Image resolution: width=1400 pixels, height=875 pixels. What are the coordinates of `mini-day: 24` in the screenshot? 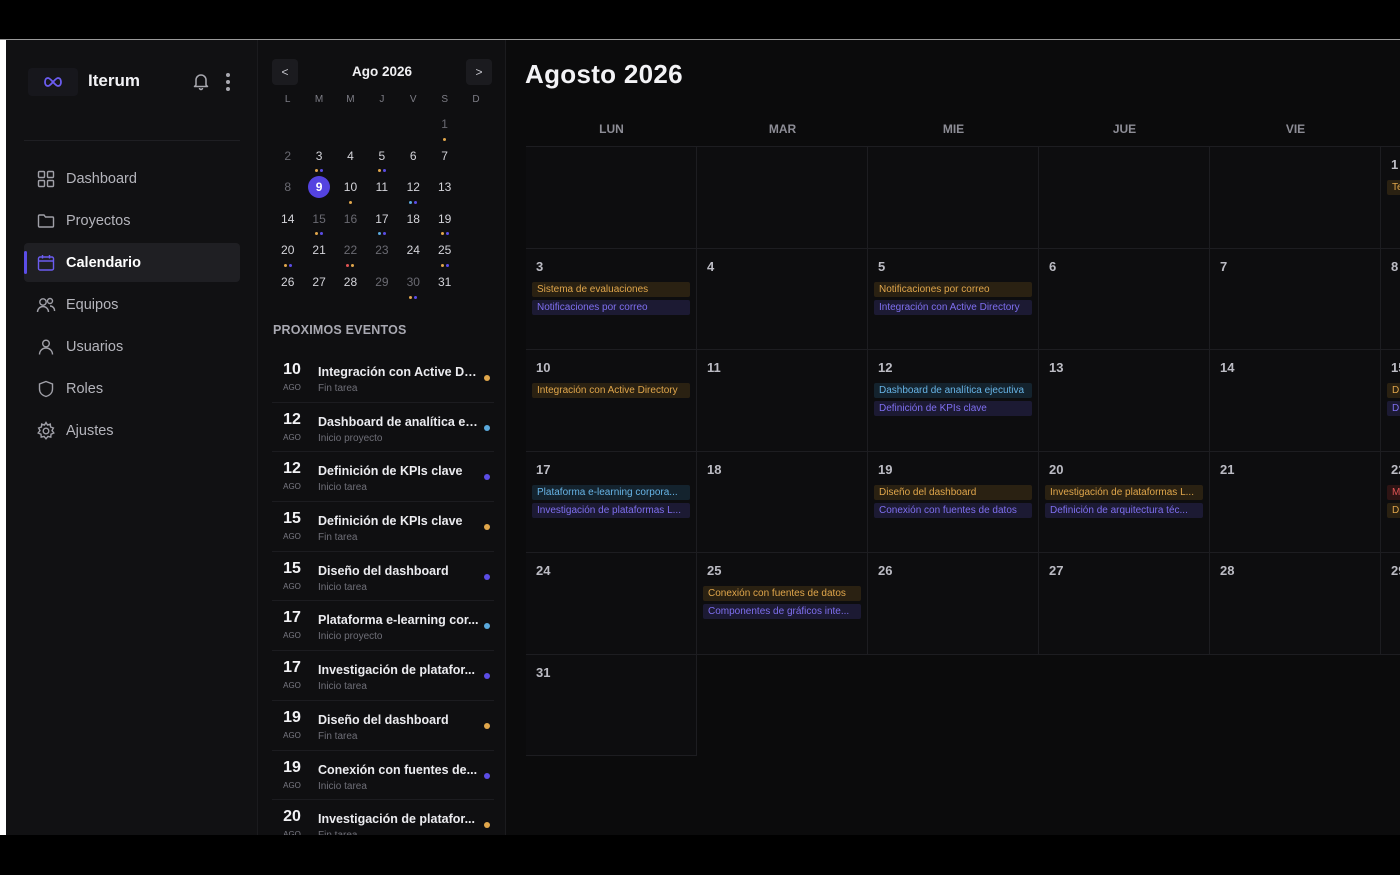 It's located at (413, 254).